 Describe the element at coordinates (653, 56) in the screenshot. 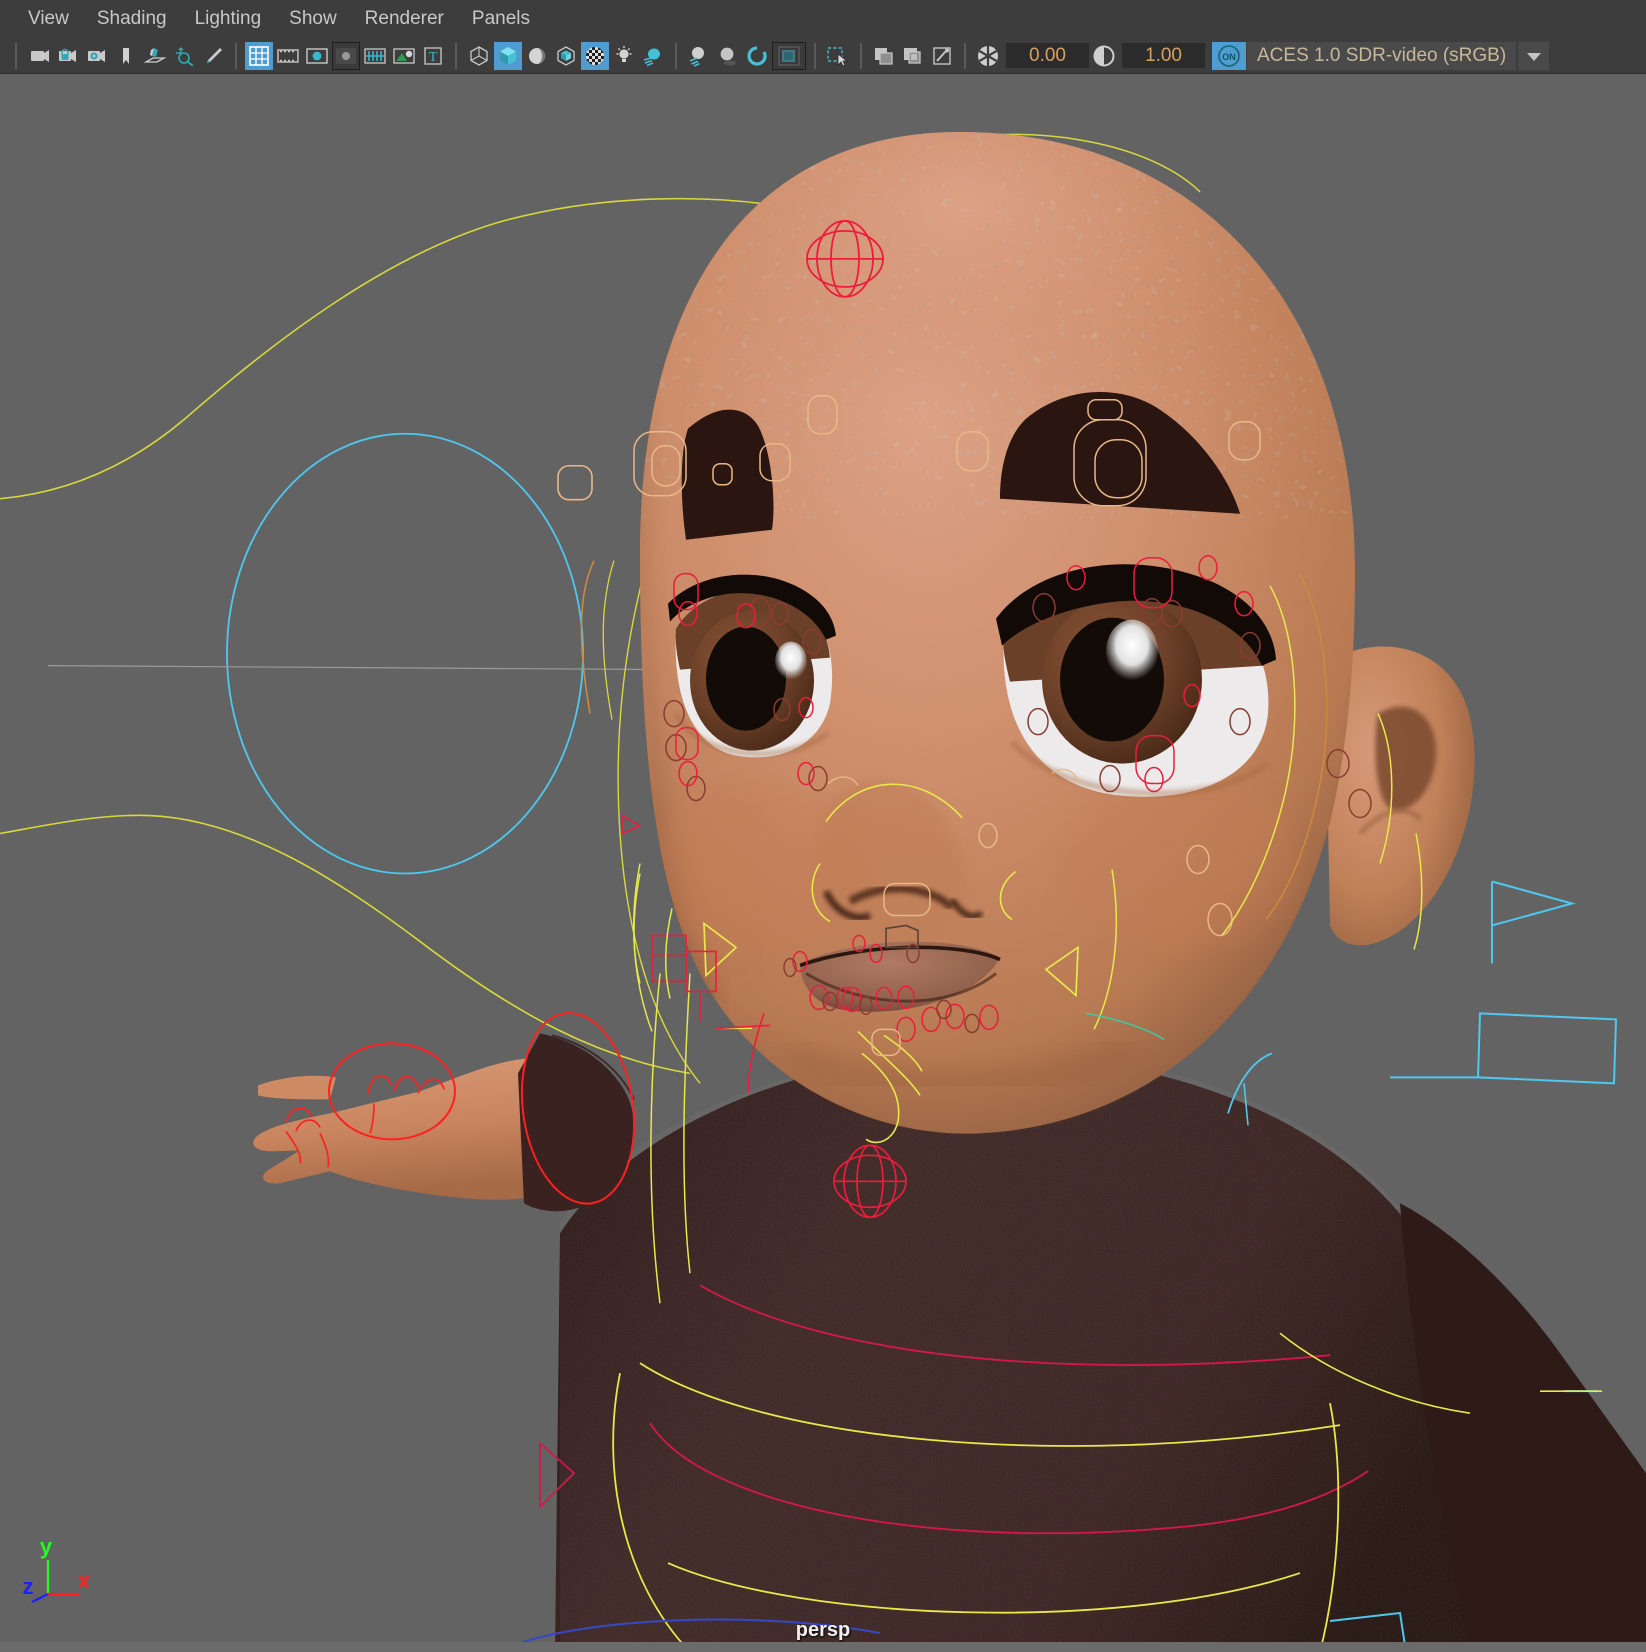

I see `use-all-lights-icon` at that location.